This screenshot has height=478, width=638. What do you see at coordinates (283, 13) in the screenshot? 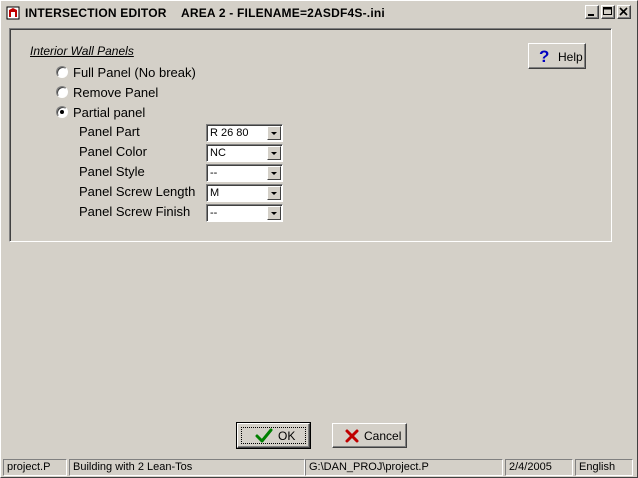
I see `document-title: AREA 2 - FILENAME=2ASDF4S-.ini` at bounding box center [283, 13].